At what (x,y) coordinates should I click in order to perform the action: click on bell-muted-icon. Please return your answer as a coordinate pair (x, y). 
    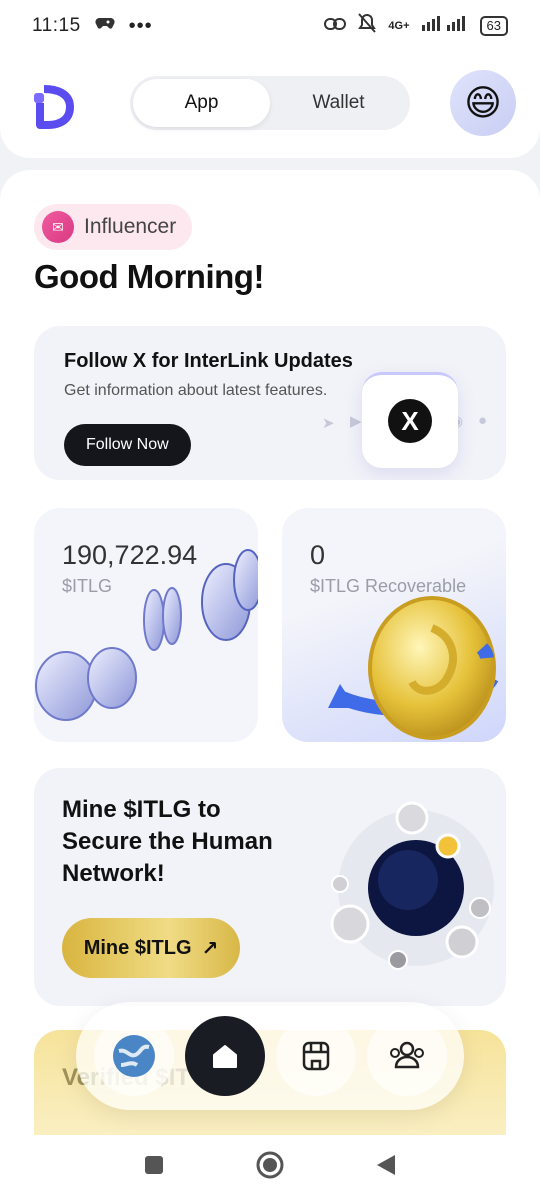
    Looking at the image, I should click on (367, 26).